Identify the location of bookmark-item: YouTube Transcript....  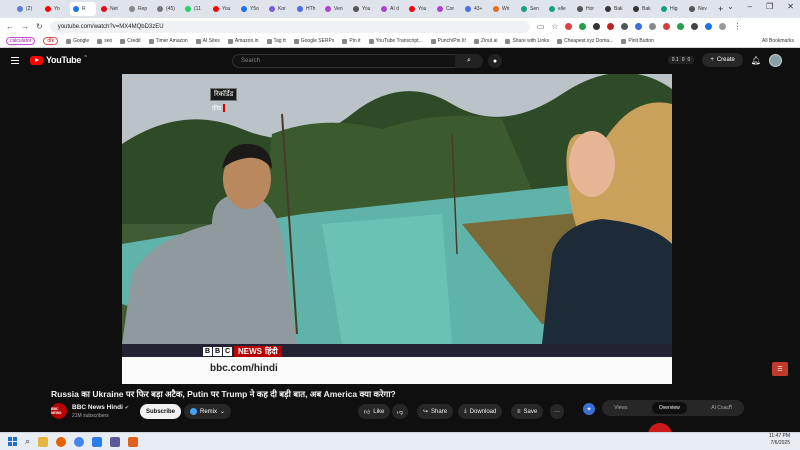
(395, 41).